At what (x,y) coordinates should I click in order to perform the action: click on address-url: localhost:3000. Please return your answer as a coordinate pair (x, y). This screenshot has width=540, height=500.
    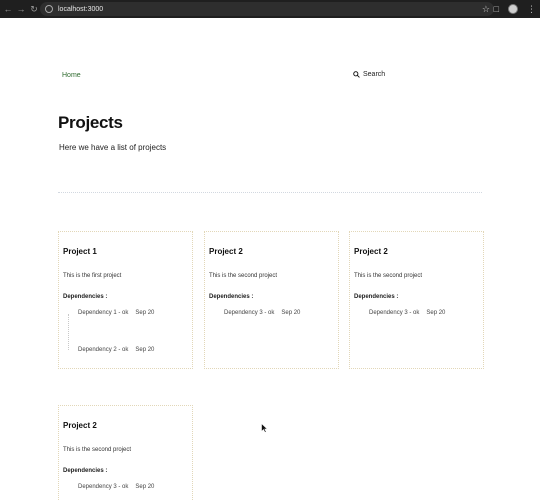
    Looking at the image, I should click on (80, 9).